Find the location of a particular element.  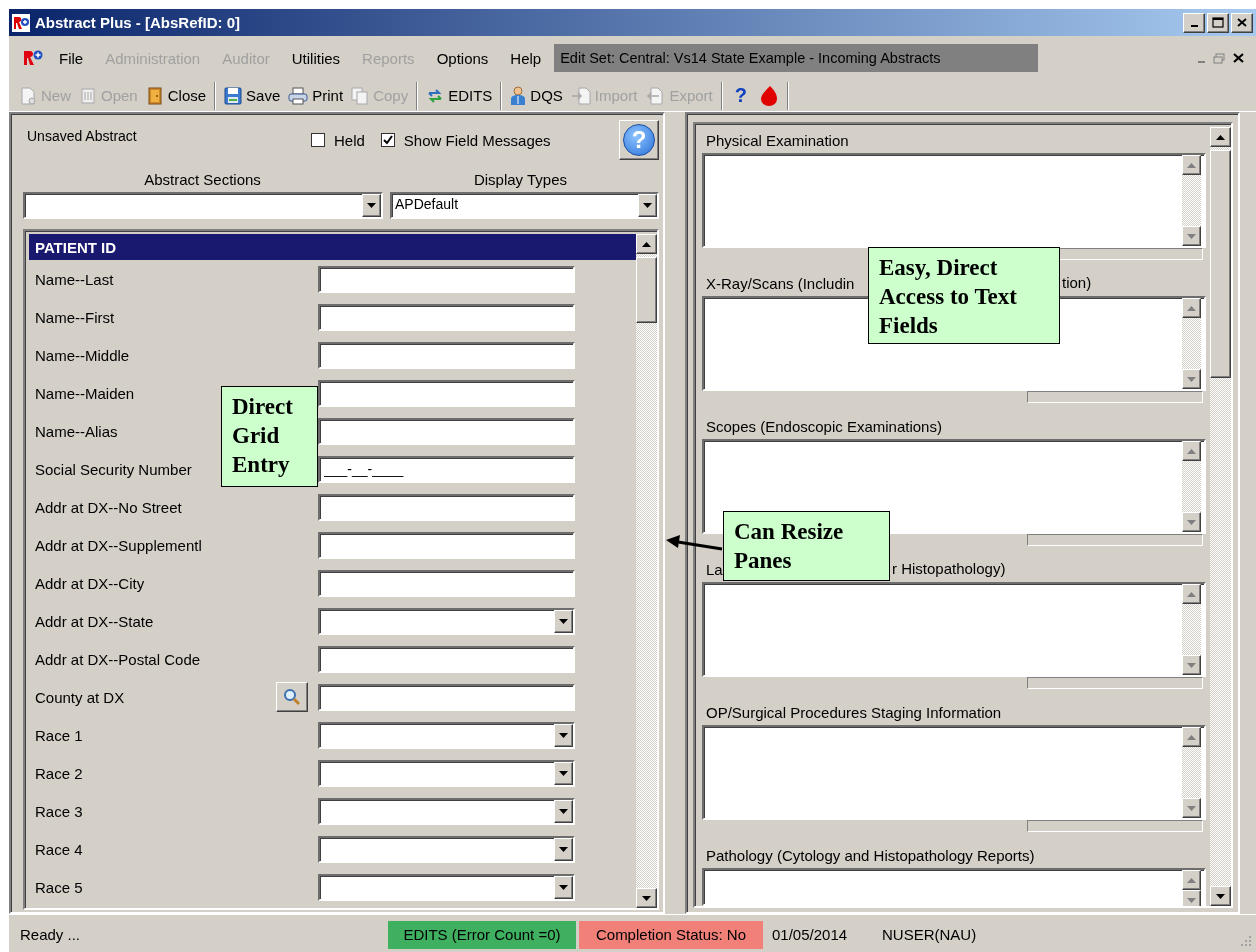

field-label: La is located at coordinates (714, 569).